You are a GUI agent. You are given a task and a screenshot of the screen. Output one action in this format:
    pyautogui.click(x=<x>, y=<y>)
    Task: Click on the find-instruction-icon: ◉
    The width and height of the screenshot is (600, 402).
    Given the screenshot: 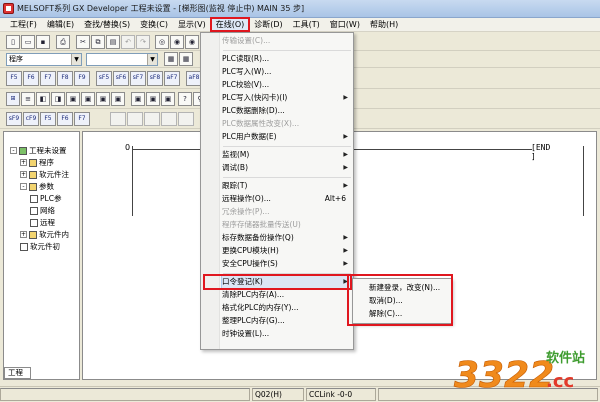 What is the action you would take?
    pyautogui.click(x=192, y=42)
    